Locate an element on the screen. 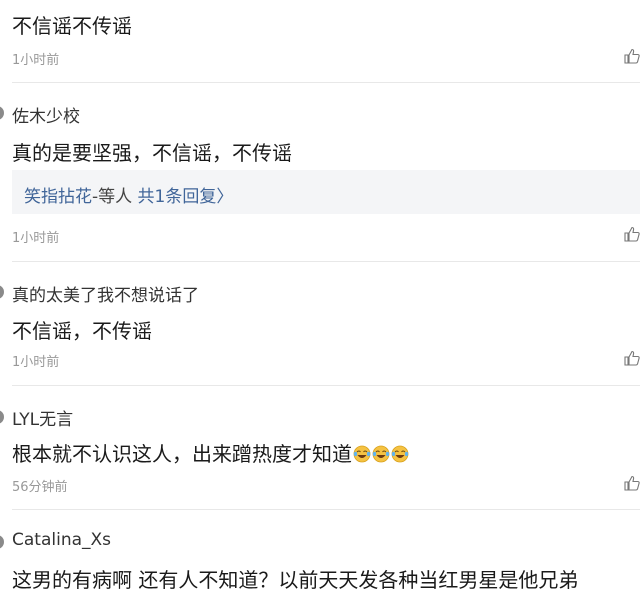 Image resolution: width=640 pixels, height=595 pixels. reply-count-link: 共1条回复 is located at coordinates (177, 197).